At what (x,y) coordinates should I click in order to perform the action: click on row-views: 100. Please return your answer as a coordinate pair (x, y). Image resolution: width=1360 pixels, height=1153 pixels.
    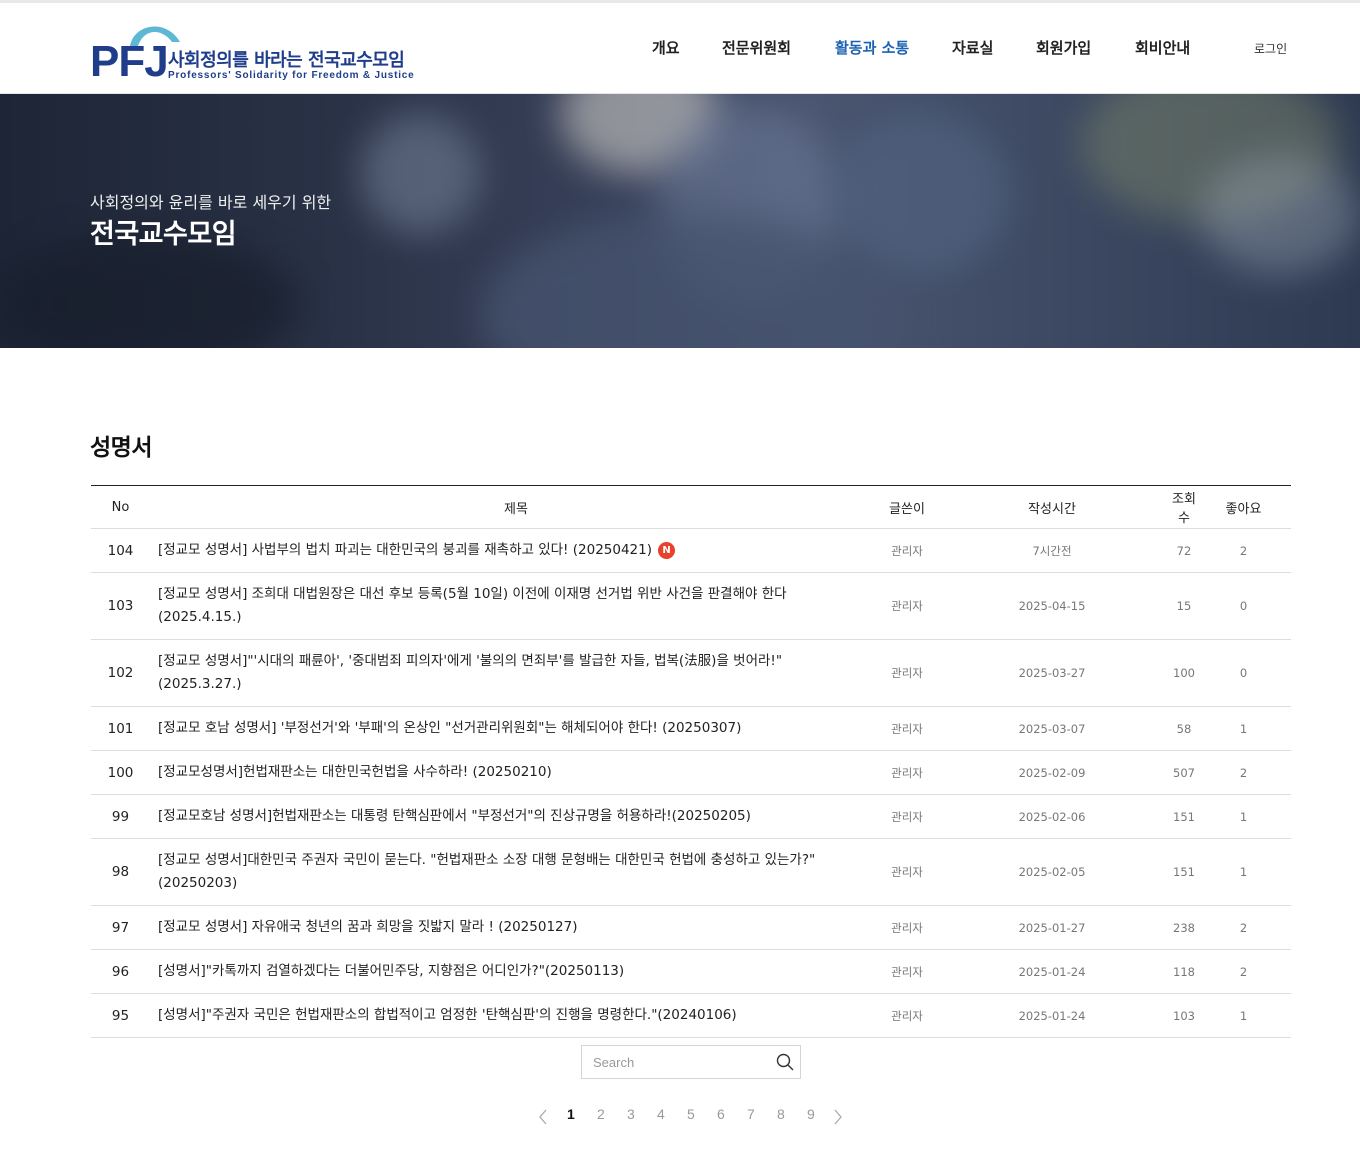
    Looking at the image, I should click on (1184, 673).